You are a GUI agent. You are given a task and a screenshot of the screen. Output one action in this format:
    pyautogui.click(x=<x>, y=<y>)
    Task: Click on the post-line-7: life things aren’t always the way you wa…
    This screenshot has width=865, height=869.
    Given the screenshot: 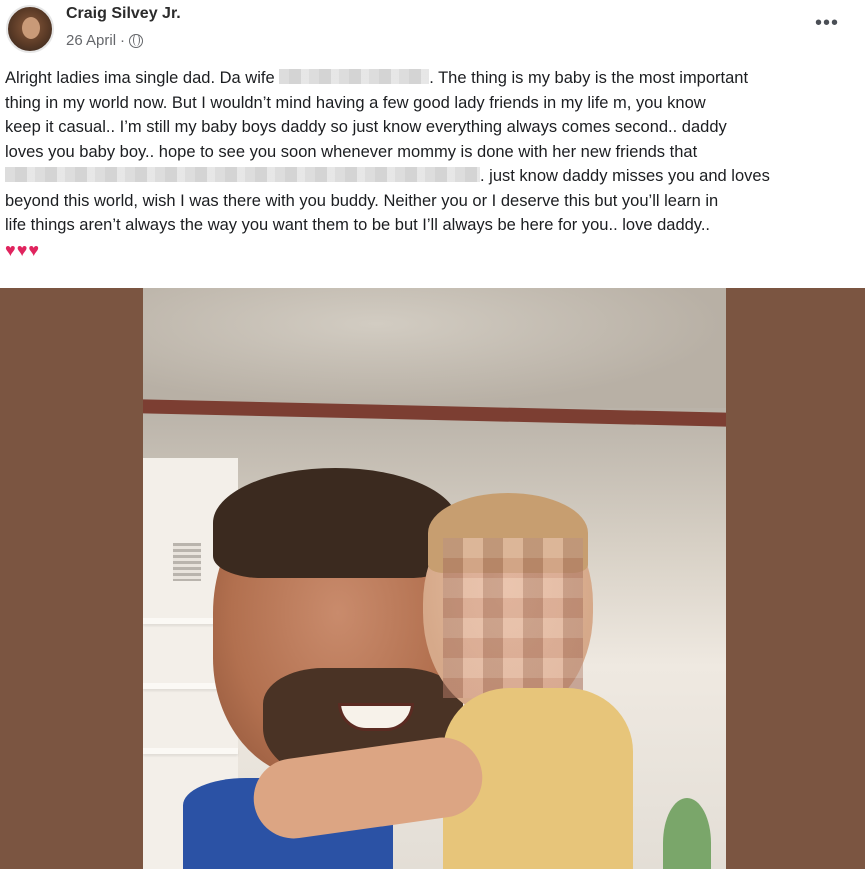 What is the action you would take?
    pyautogui.click(x=357, y=225)
    